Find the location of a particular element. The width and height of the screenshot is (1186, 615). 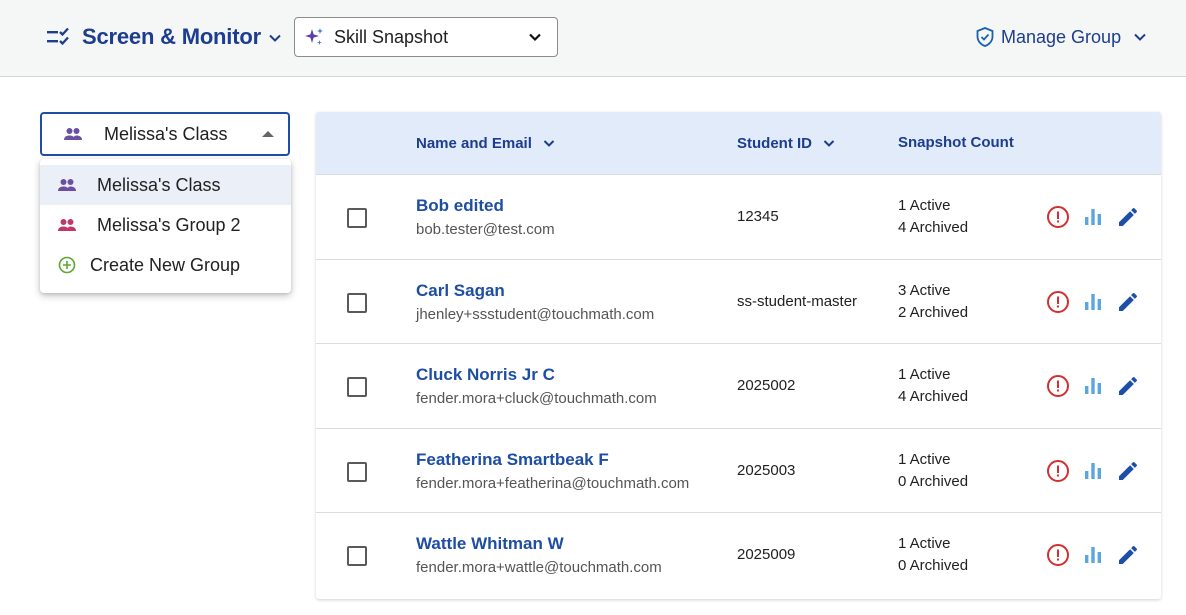

table-header: Name and Email Student ID Snapshot Count is located at coordinates (738, 143).